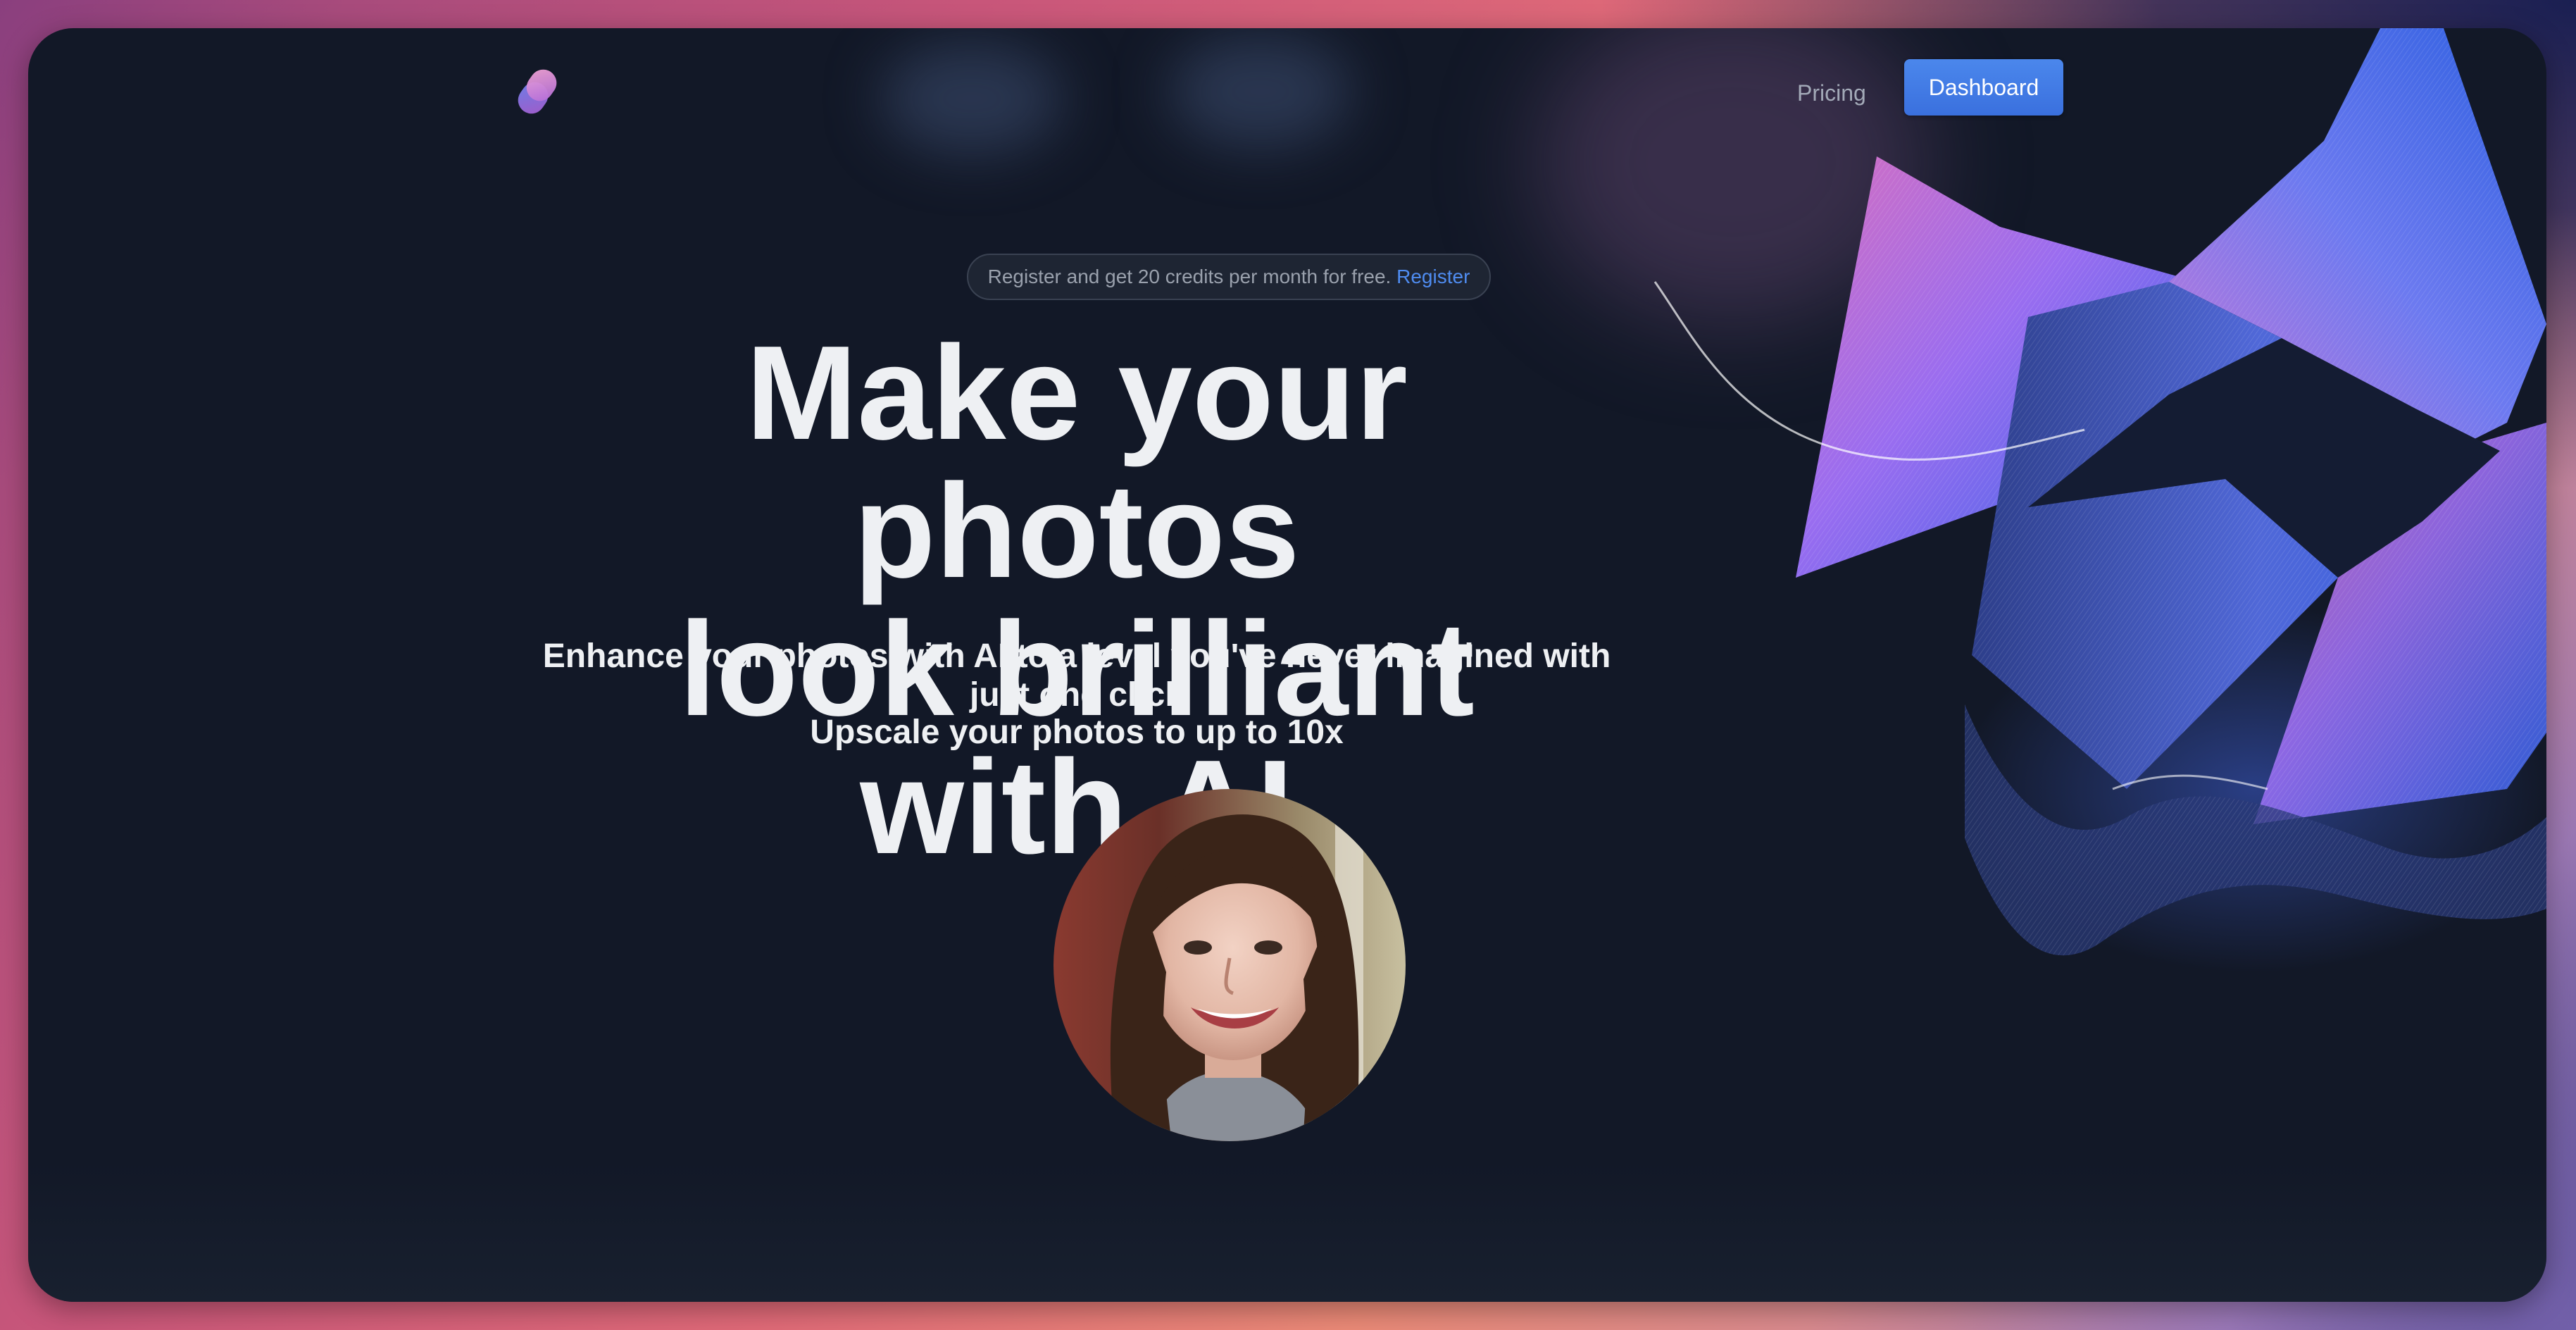 This screenshot has width=2576, height=1330. Describe the element at coordinates (1287, 1231) in the screenshot. I see `frame-bottom-gradient` at that location.